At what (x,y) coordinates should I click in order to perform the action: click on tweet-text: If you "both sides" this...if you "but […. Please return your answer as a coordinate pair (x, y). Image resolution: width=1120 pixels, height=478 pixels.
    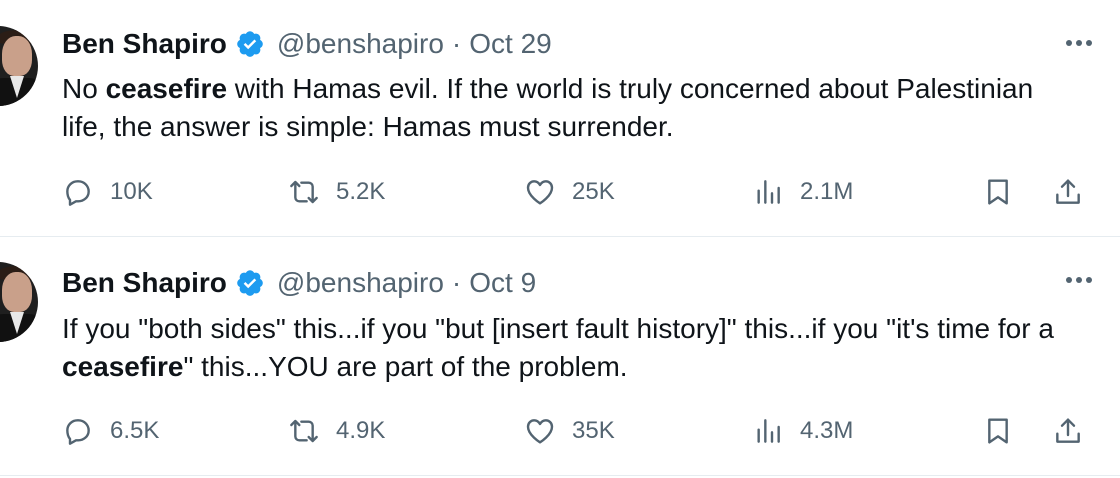
    Looking at the image, I should click on (562, 348).